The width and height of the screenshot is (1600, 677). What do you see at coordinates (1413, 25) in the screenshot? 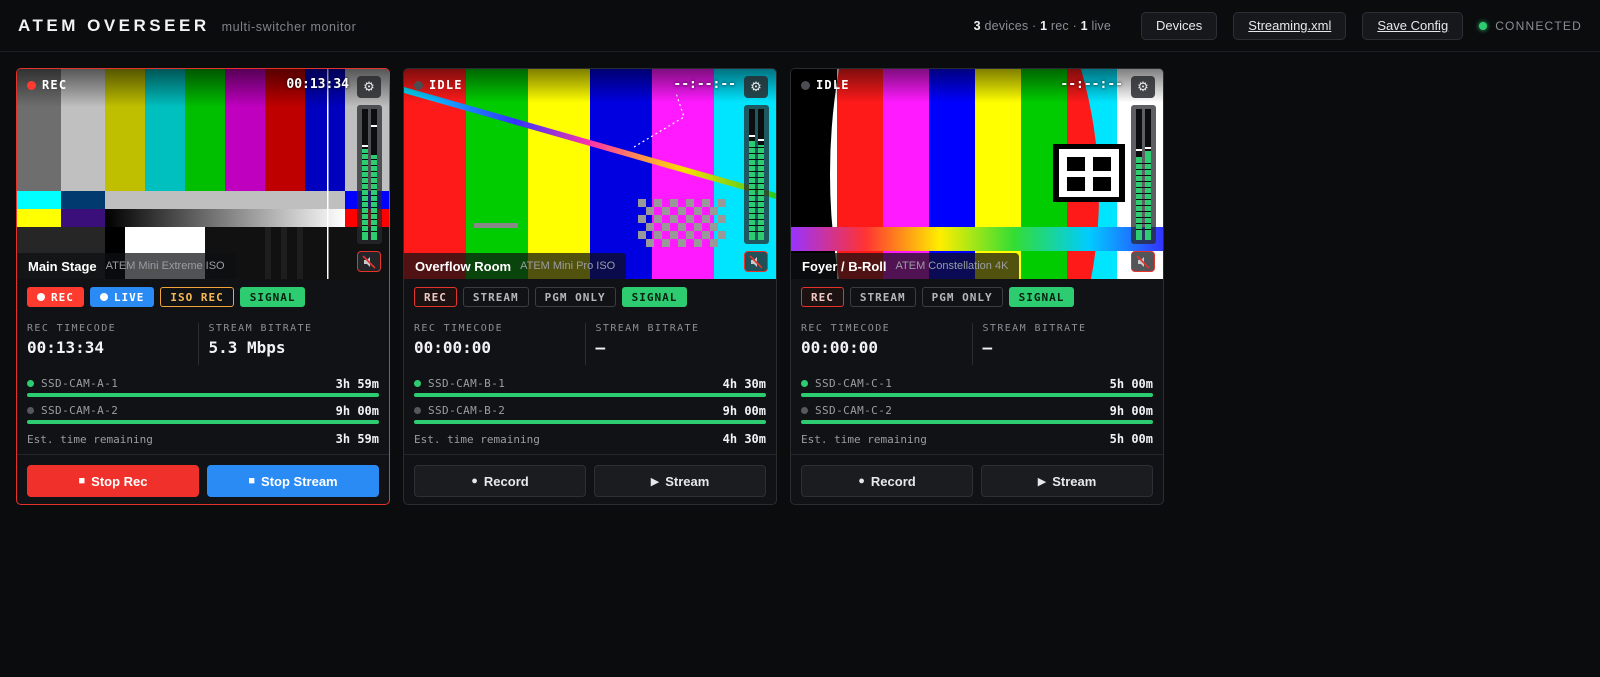
I see `save-config-button: Save Config` at bounding box center [1413, 25].